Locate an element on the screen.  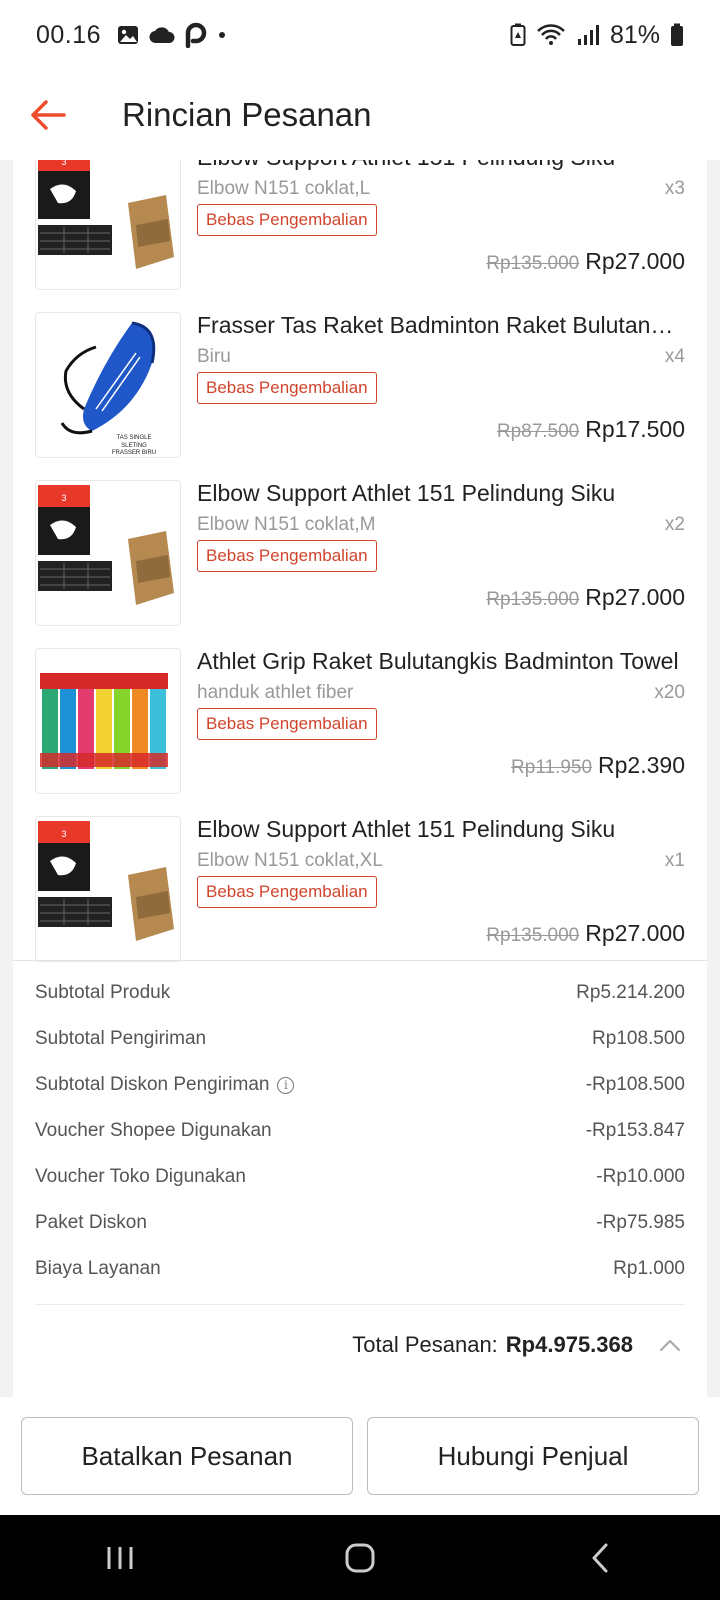
summary-row: Voucher Toko Digunakan -Rp10.000 is located at coordinates (360, 1177).